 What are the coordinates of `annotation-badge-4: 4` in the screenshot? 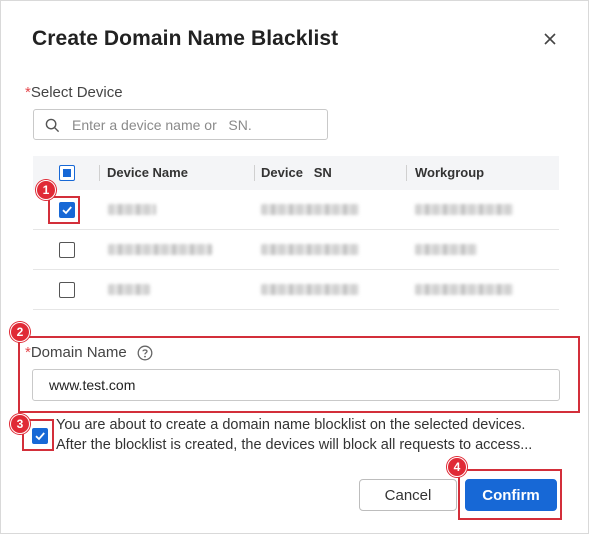 It's located at (457, 467).